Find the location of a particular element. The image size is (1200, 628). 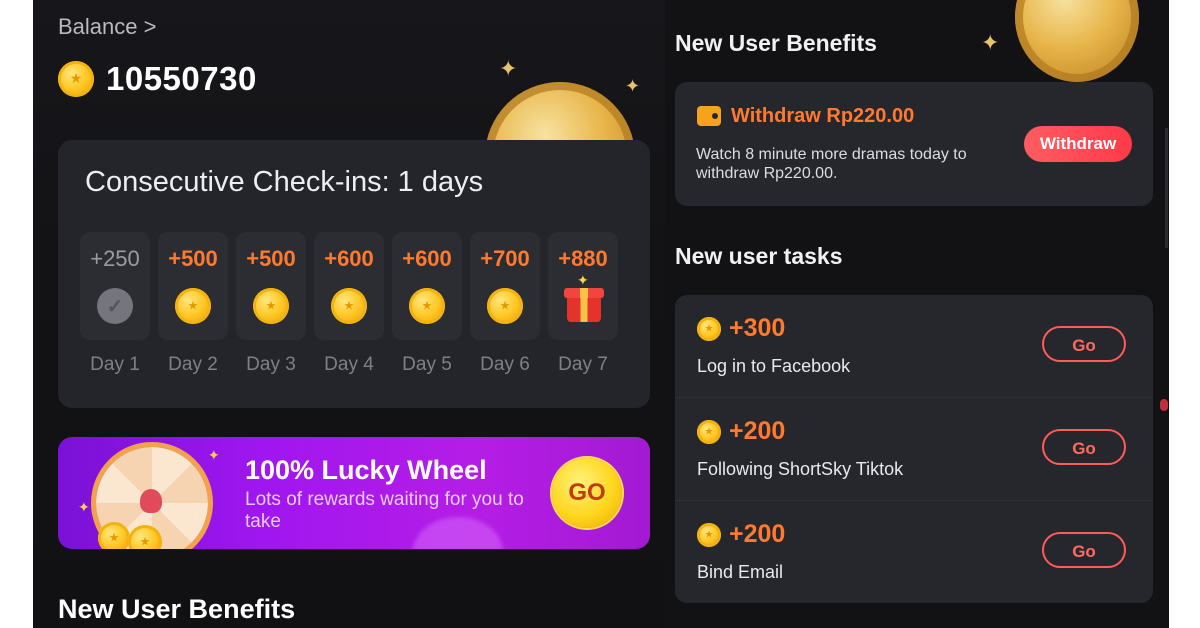

day-label: Day 4 is located at coordinates (349, 364).